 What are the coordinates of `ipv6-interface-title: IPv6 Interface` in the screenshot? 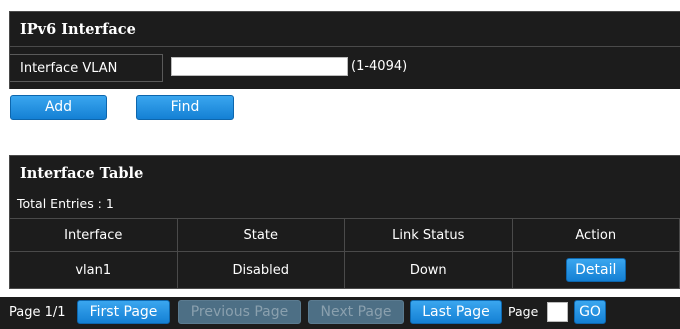 It's located at (344, 28).